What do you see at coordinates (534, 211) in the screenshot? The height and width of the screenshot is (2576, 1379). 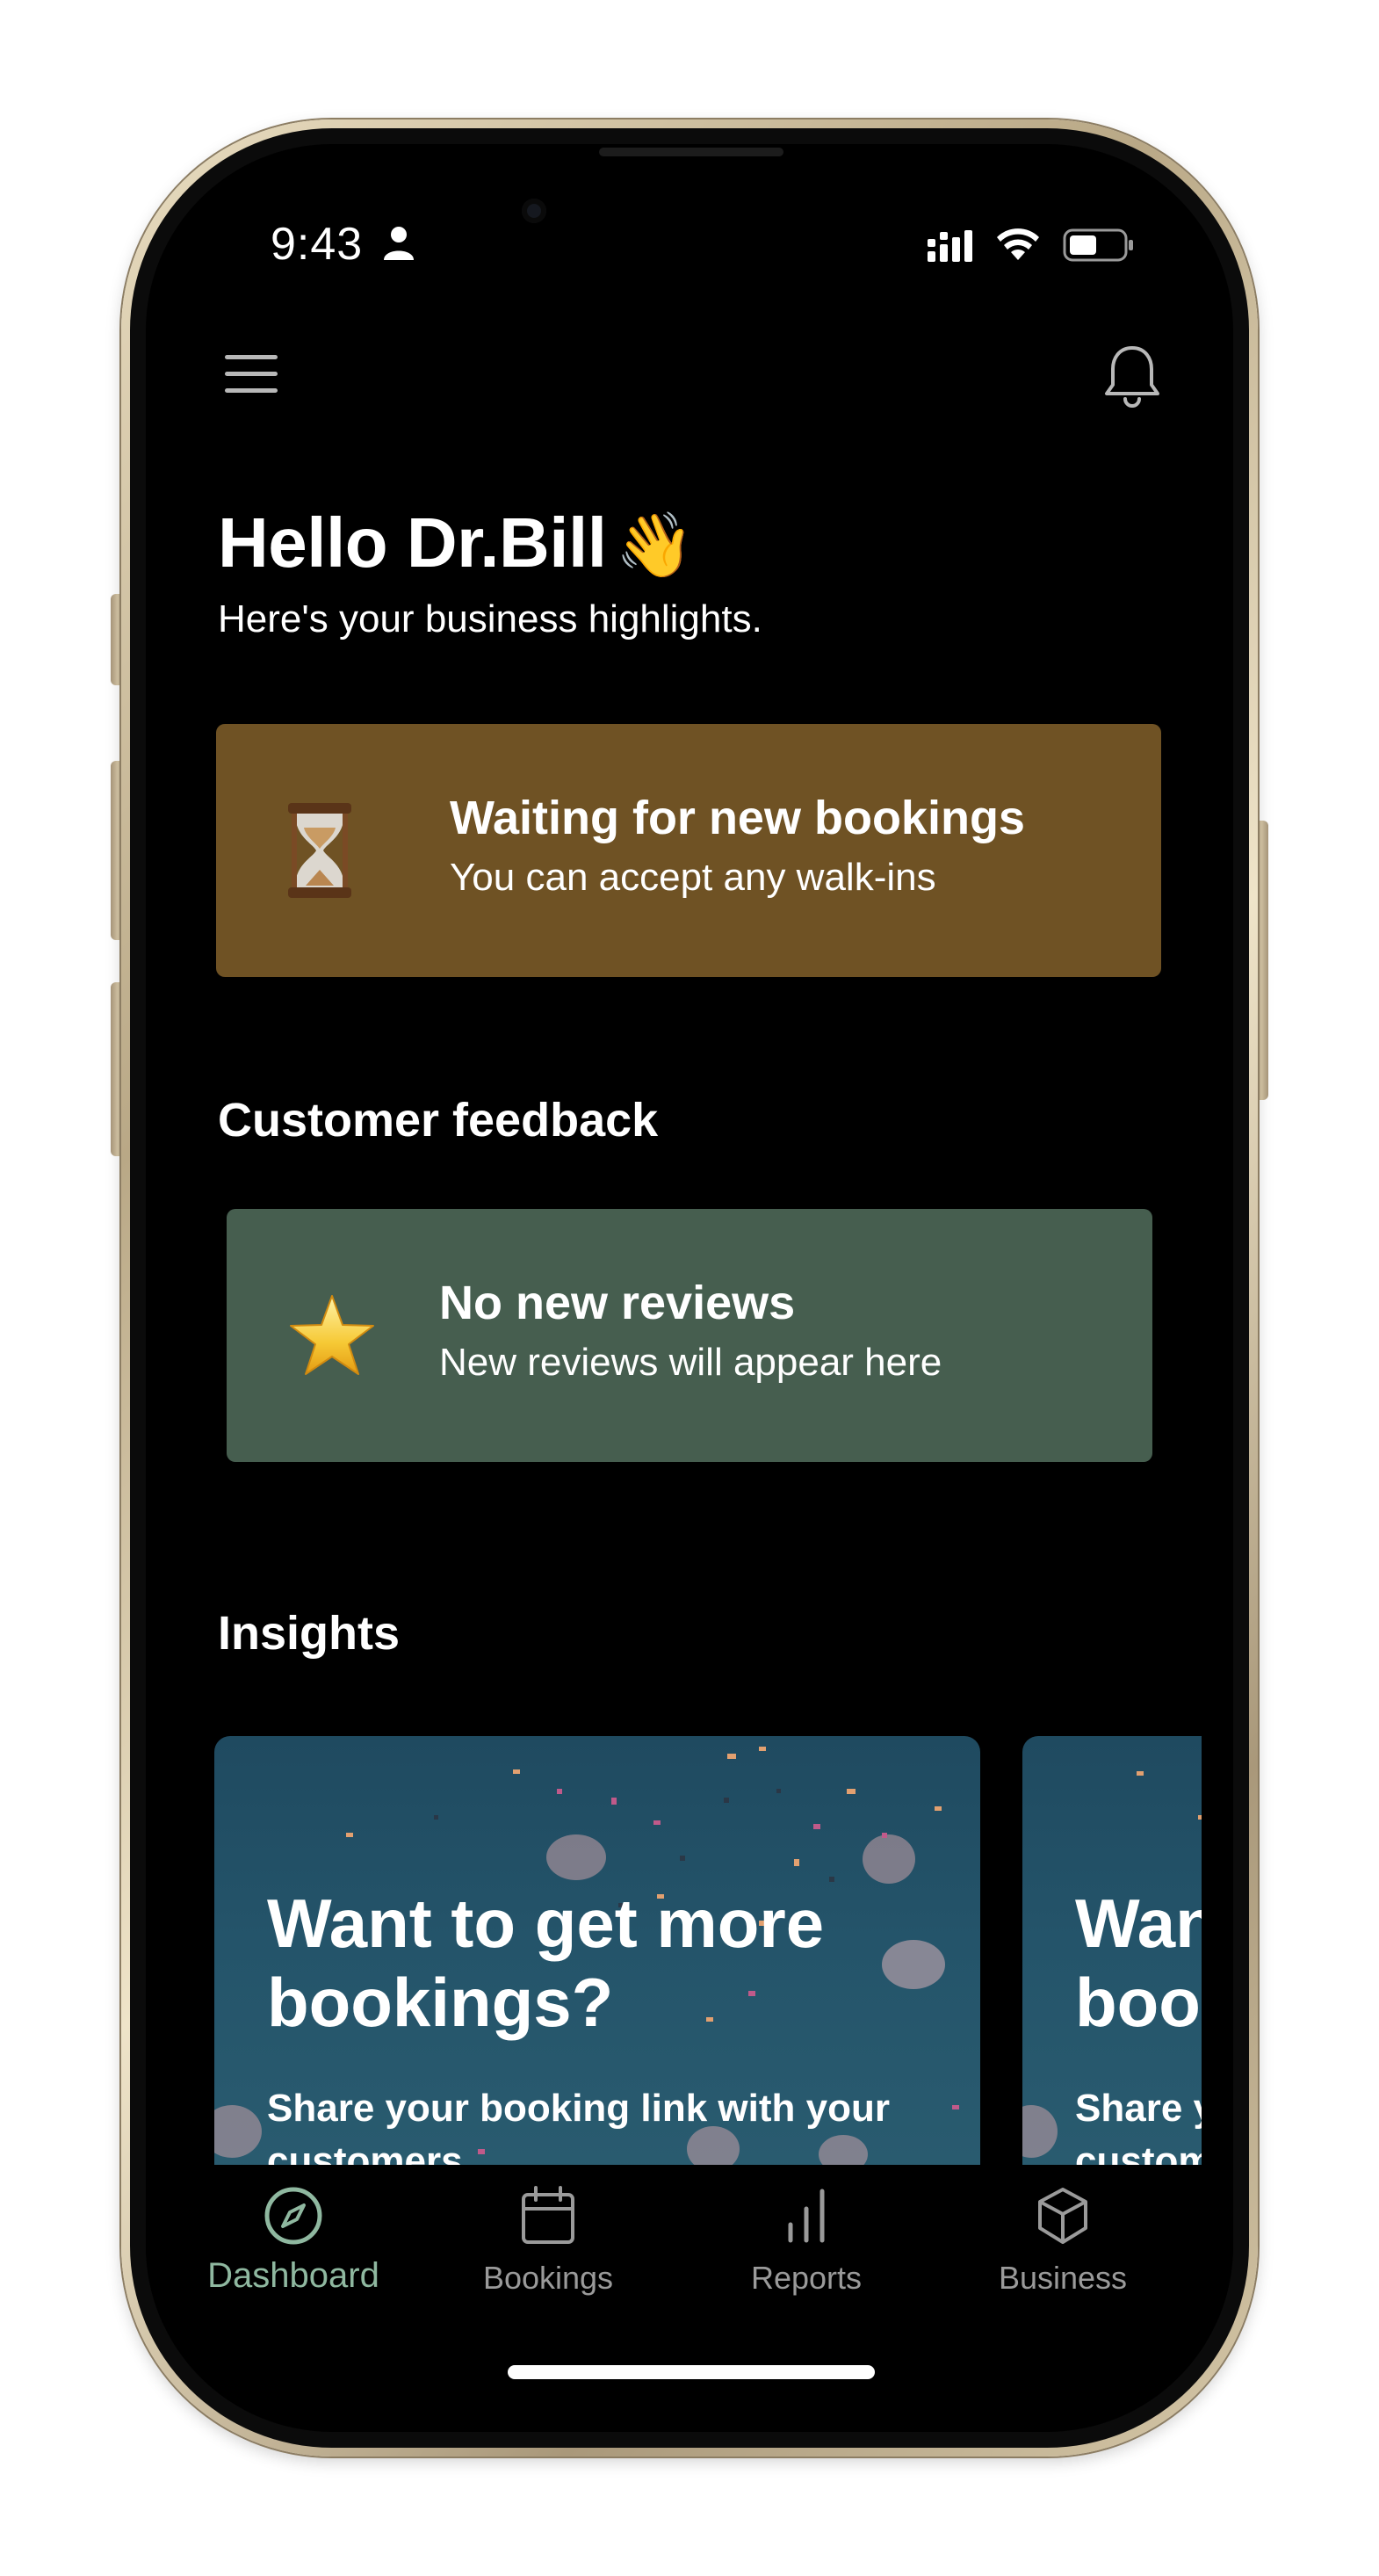 I see `front-camera` at bounding box center [534, 211].